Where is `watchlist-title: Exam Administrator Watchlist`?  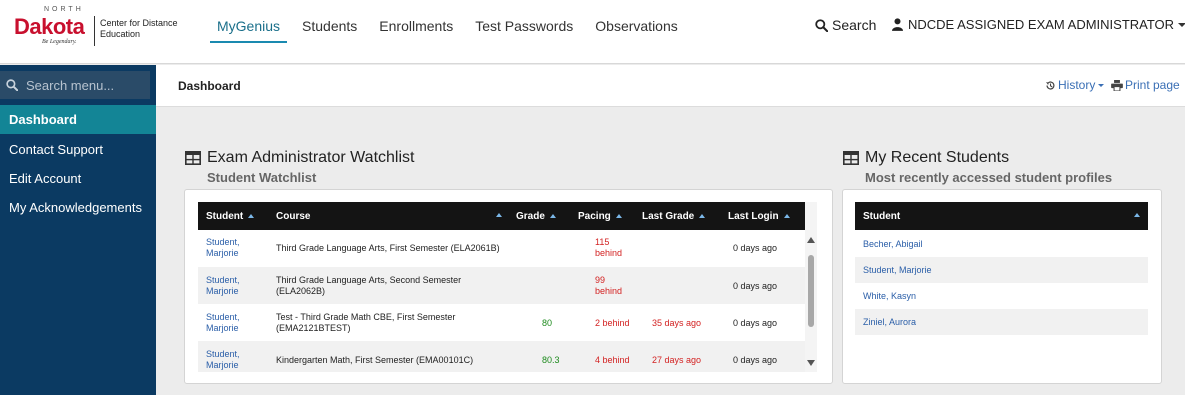
watchlist-title: Exam Administrator Watchlist is located at coordinates (311, 157).